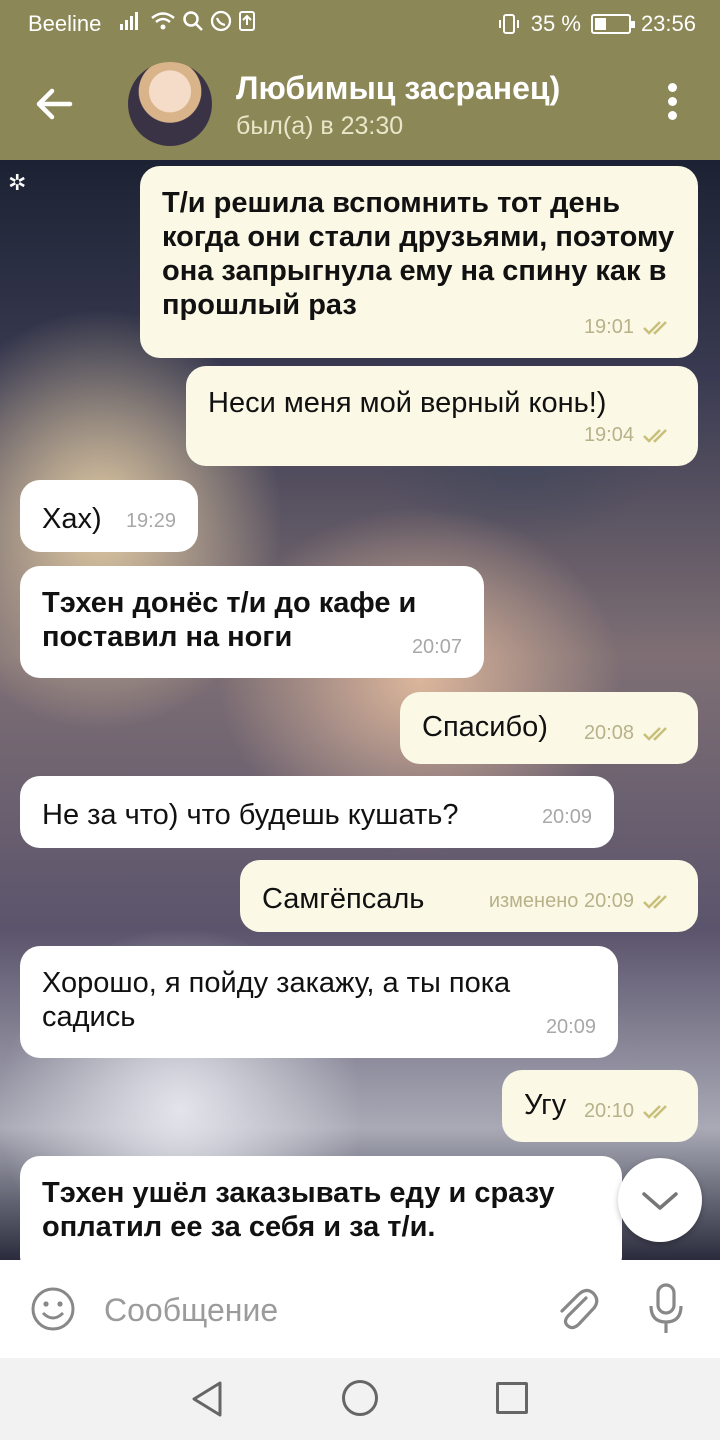  I want to click on chat-header: Любимыц засранец) был(а) в 23:30, so click(360, 104).